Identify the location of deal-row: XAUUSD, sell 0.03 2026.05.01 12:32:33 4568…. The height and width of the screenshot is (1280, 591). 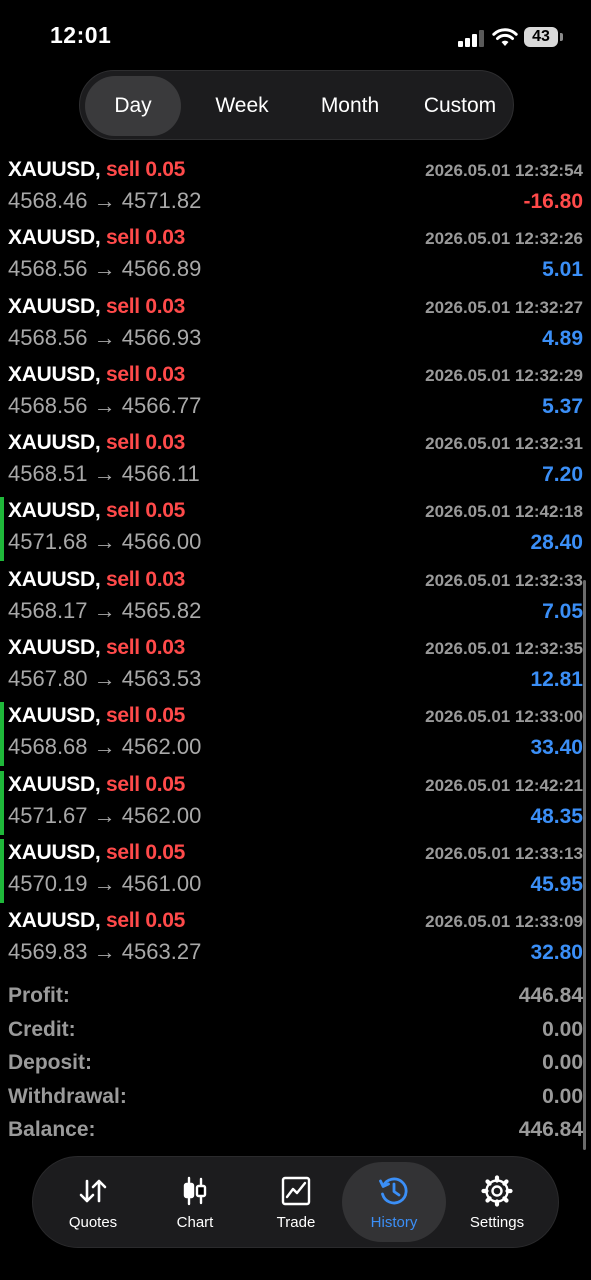
(295, 598).